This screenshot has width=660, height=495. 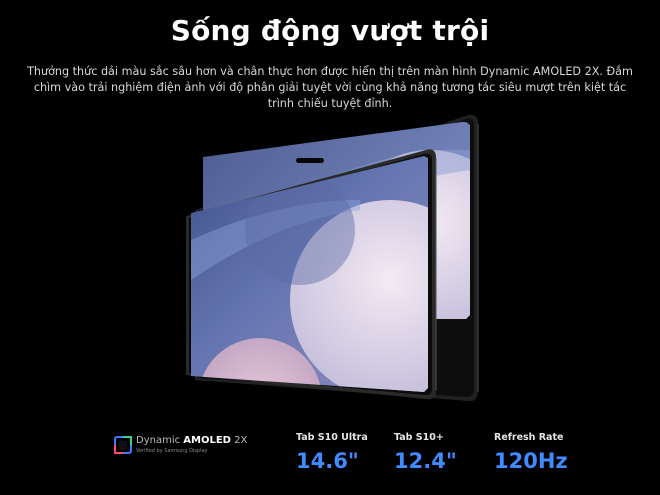 What do you see at coordinates (419, 437) in the screenshot?
I see `spec-label: Tab S10+` at bounding box center [419, 437].